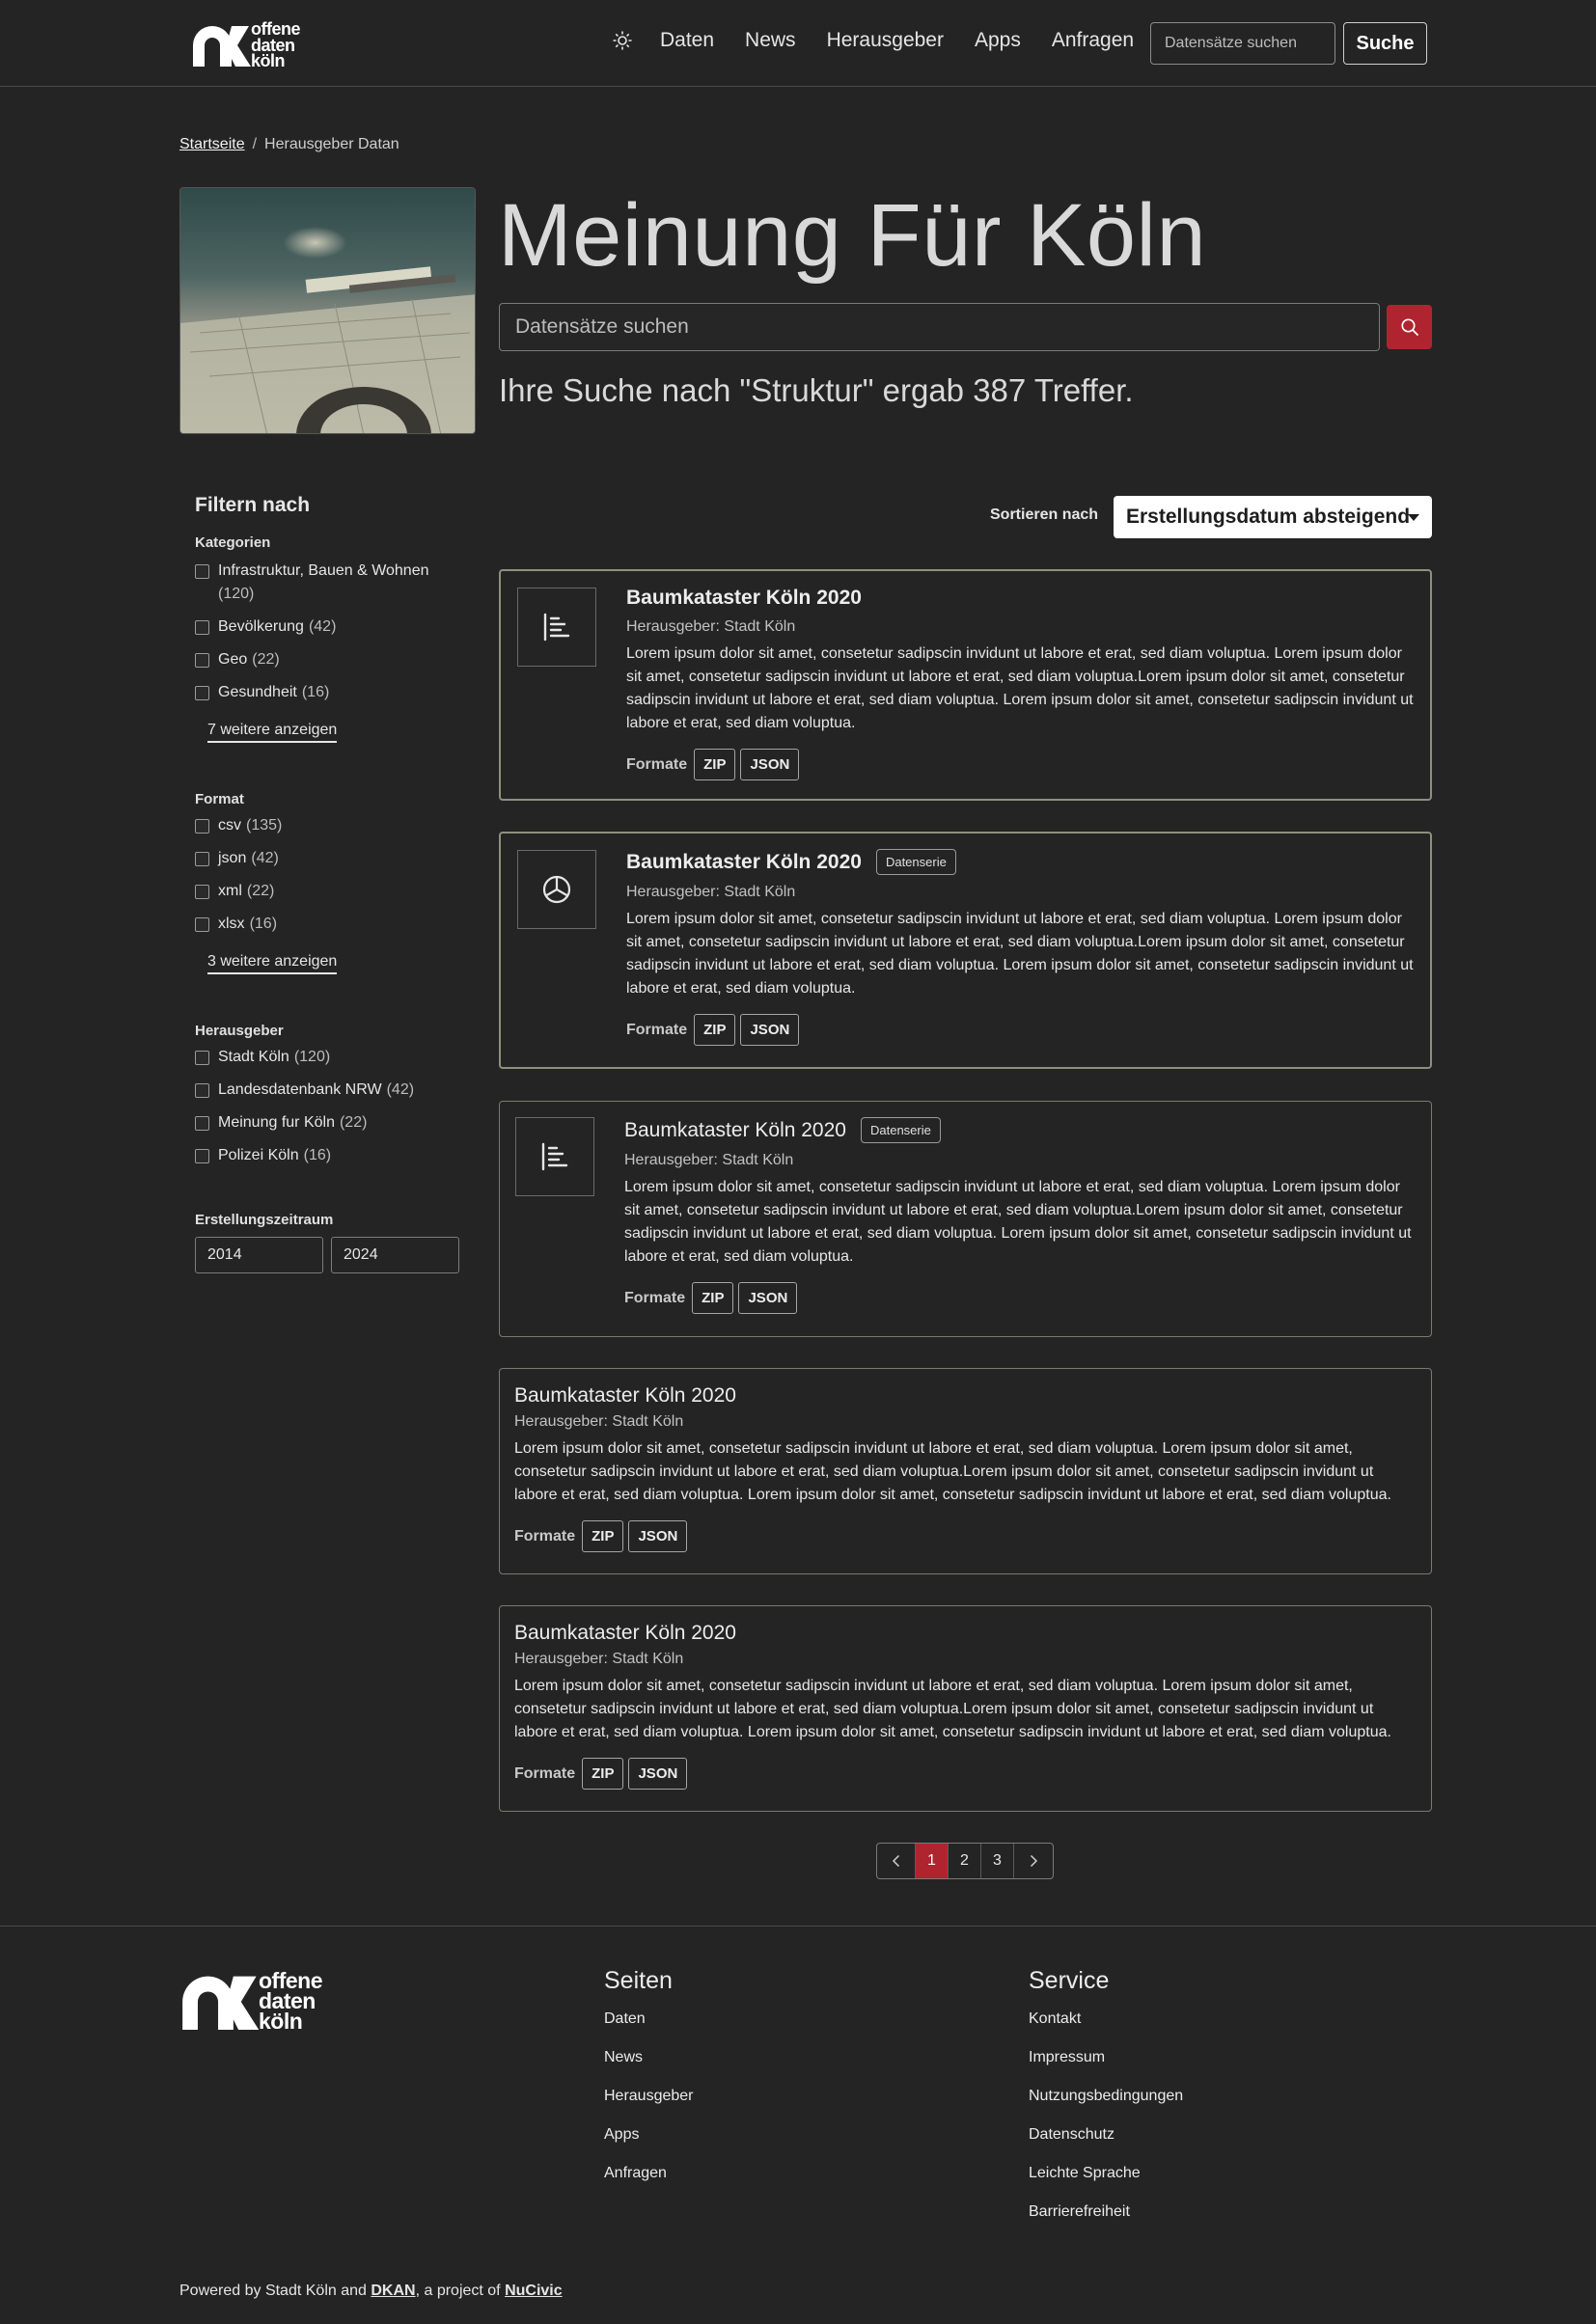 This screenshot has width=1596, height=2324. I want to click on dataset-search-input, so click(940, 327).